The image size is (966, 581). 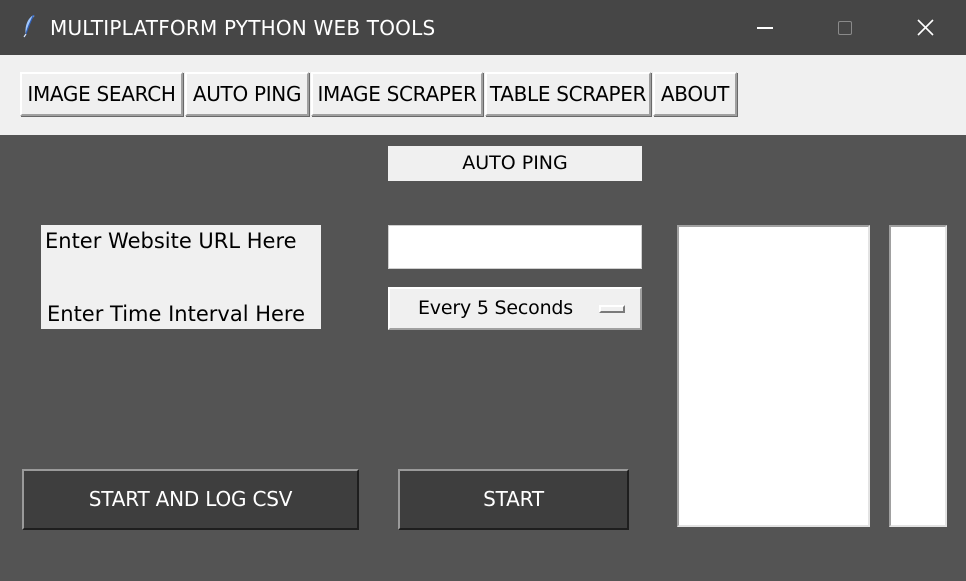 I want to click on maximize-button, so click(x=845, y=27).